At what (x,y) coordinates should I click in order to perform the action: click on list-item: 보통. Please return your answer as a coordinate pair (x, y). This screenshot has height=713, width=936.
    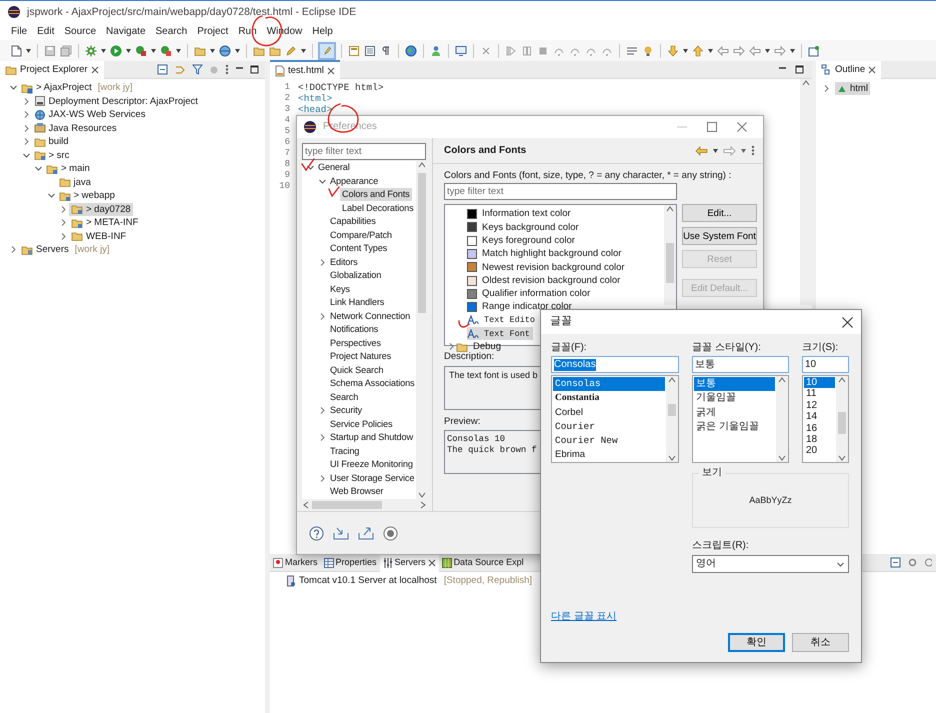
    Looking at the image, I should click on (734, 384).